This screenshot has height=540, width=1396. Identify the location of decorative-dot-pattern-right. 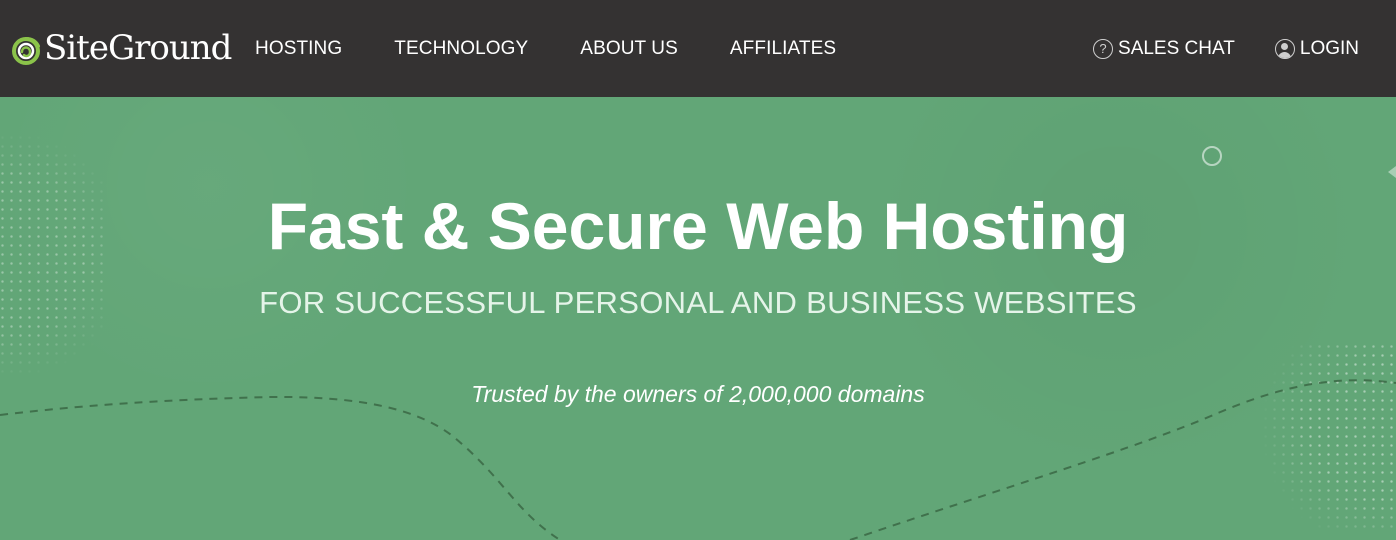
(1328, 437).